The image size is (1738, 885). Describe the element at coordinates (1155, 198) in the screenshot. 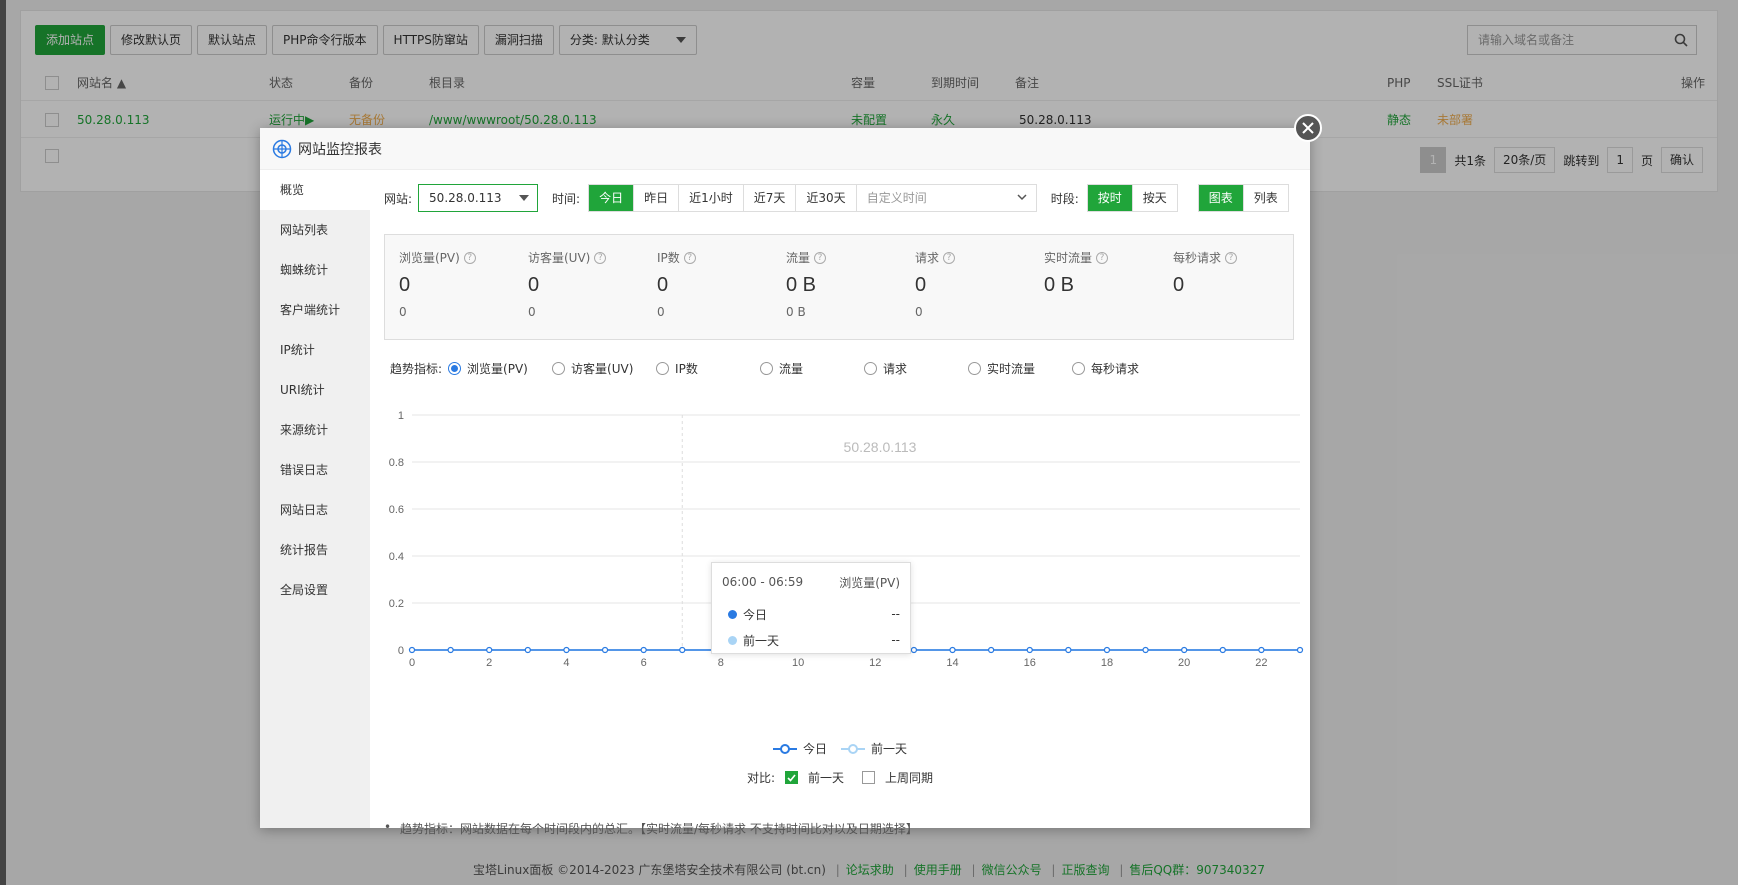

I see `tab-by-day: 按天` at that location.